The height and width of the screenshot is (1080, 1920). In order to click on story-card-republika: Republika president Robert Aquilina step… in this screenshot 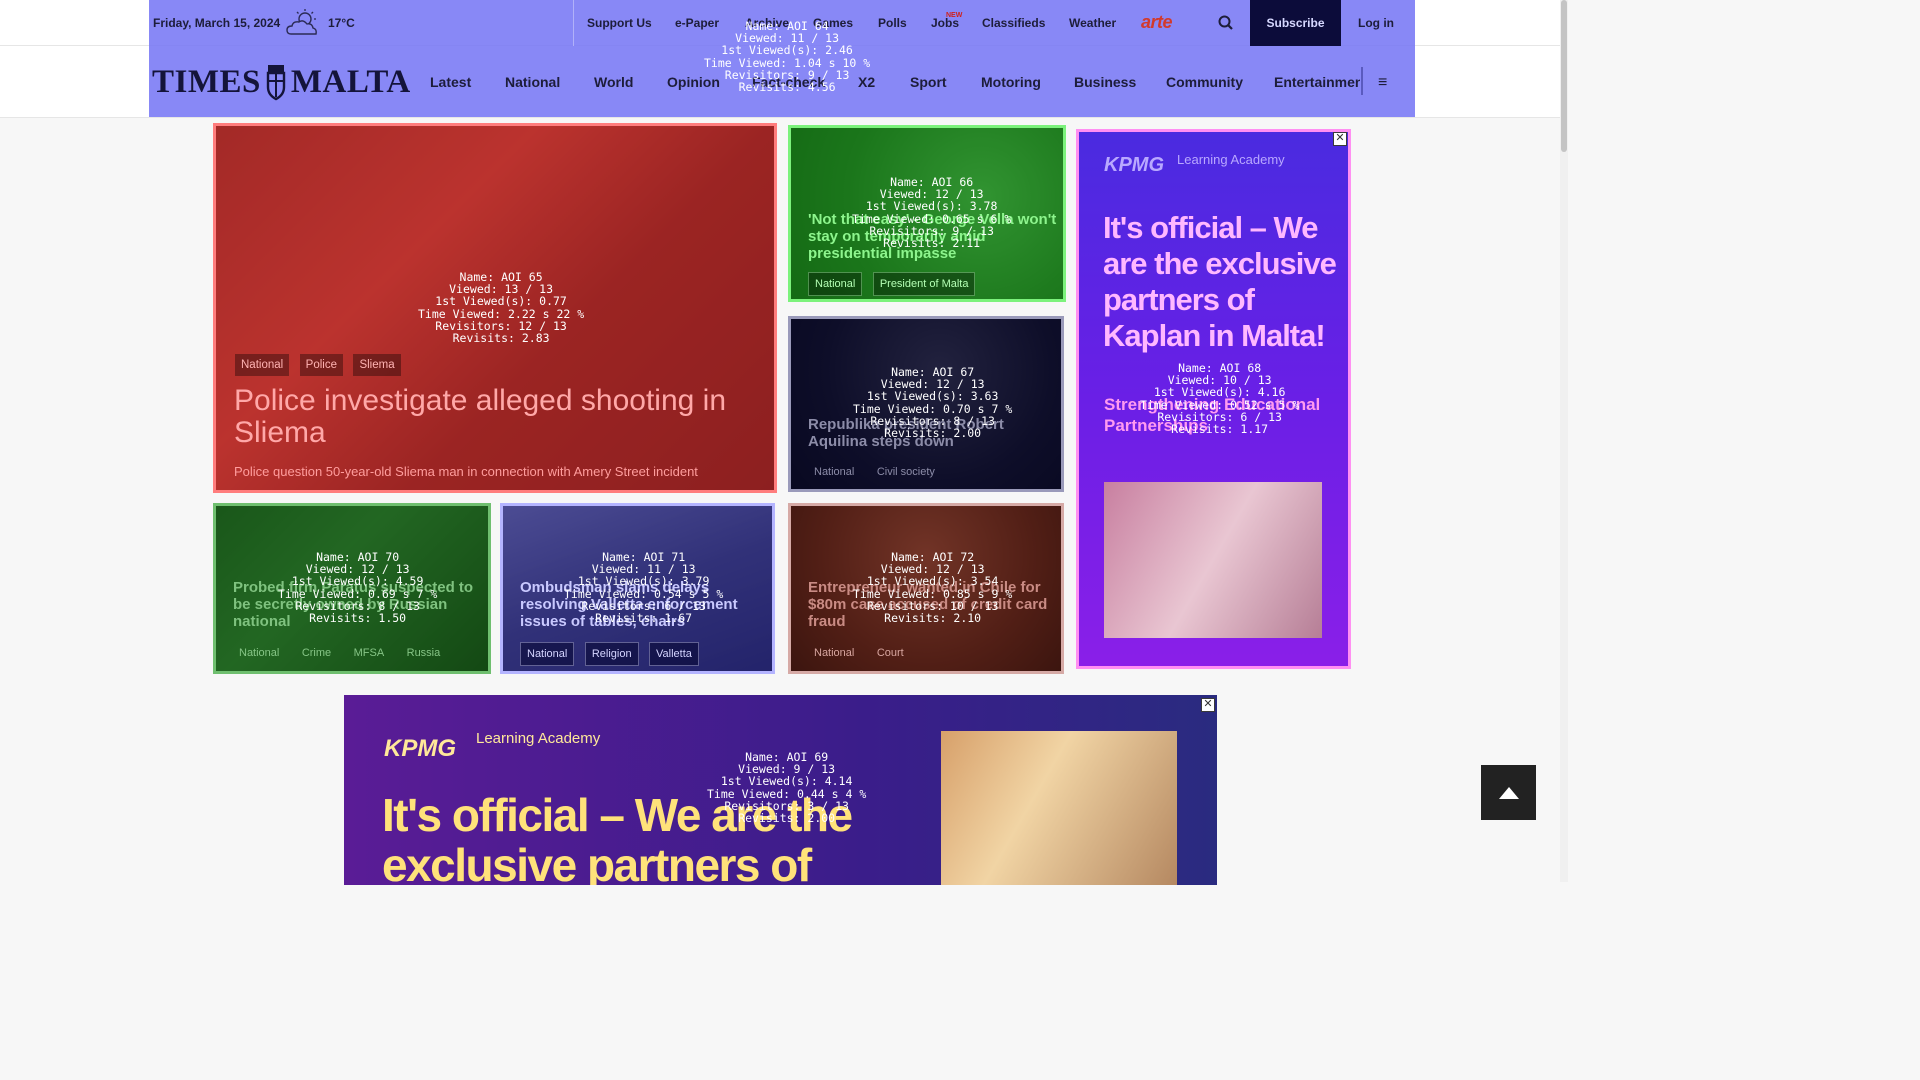, I will do `click(926, 404)`.